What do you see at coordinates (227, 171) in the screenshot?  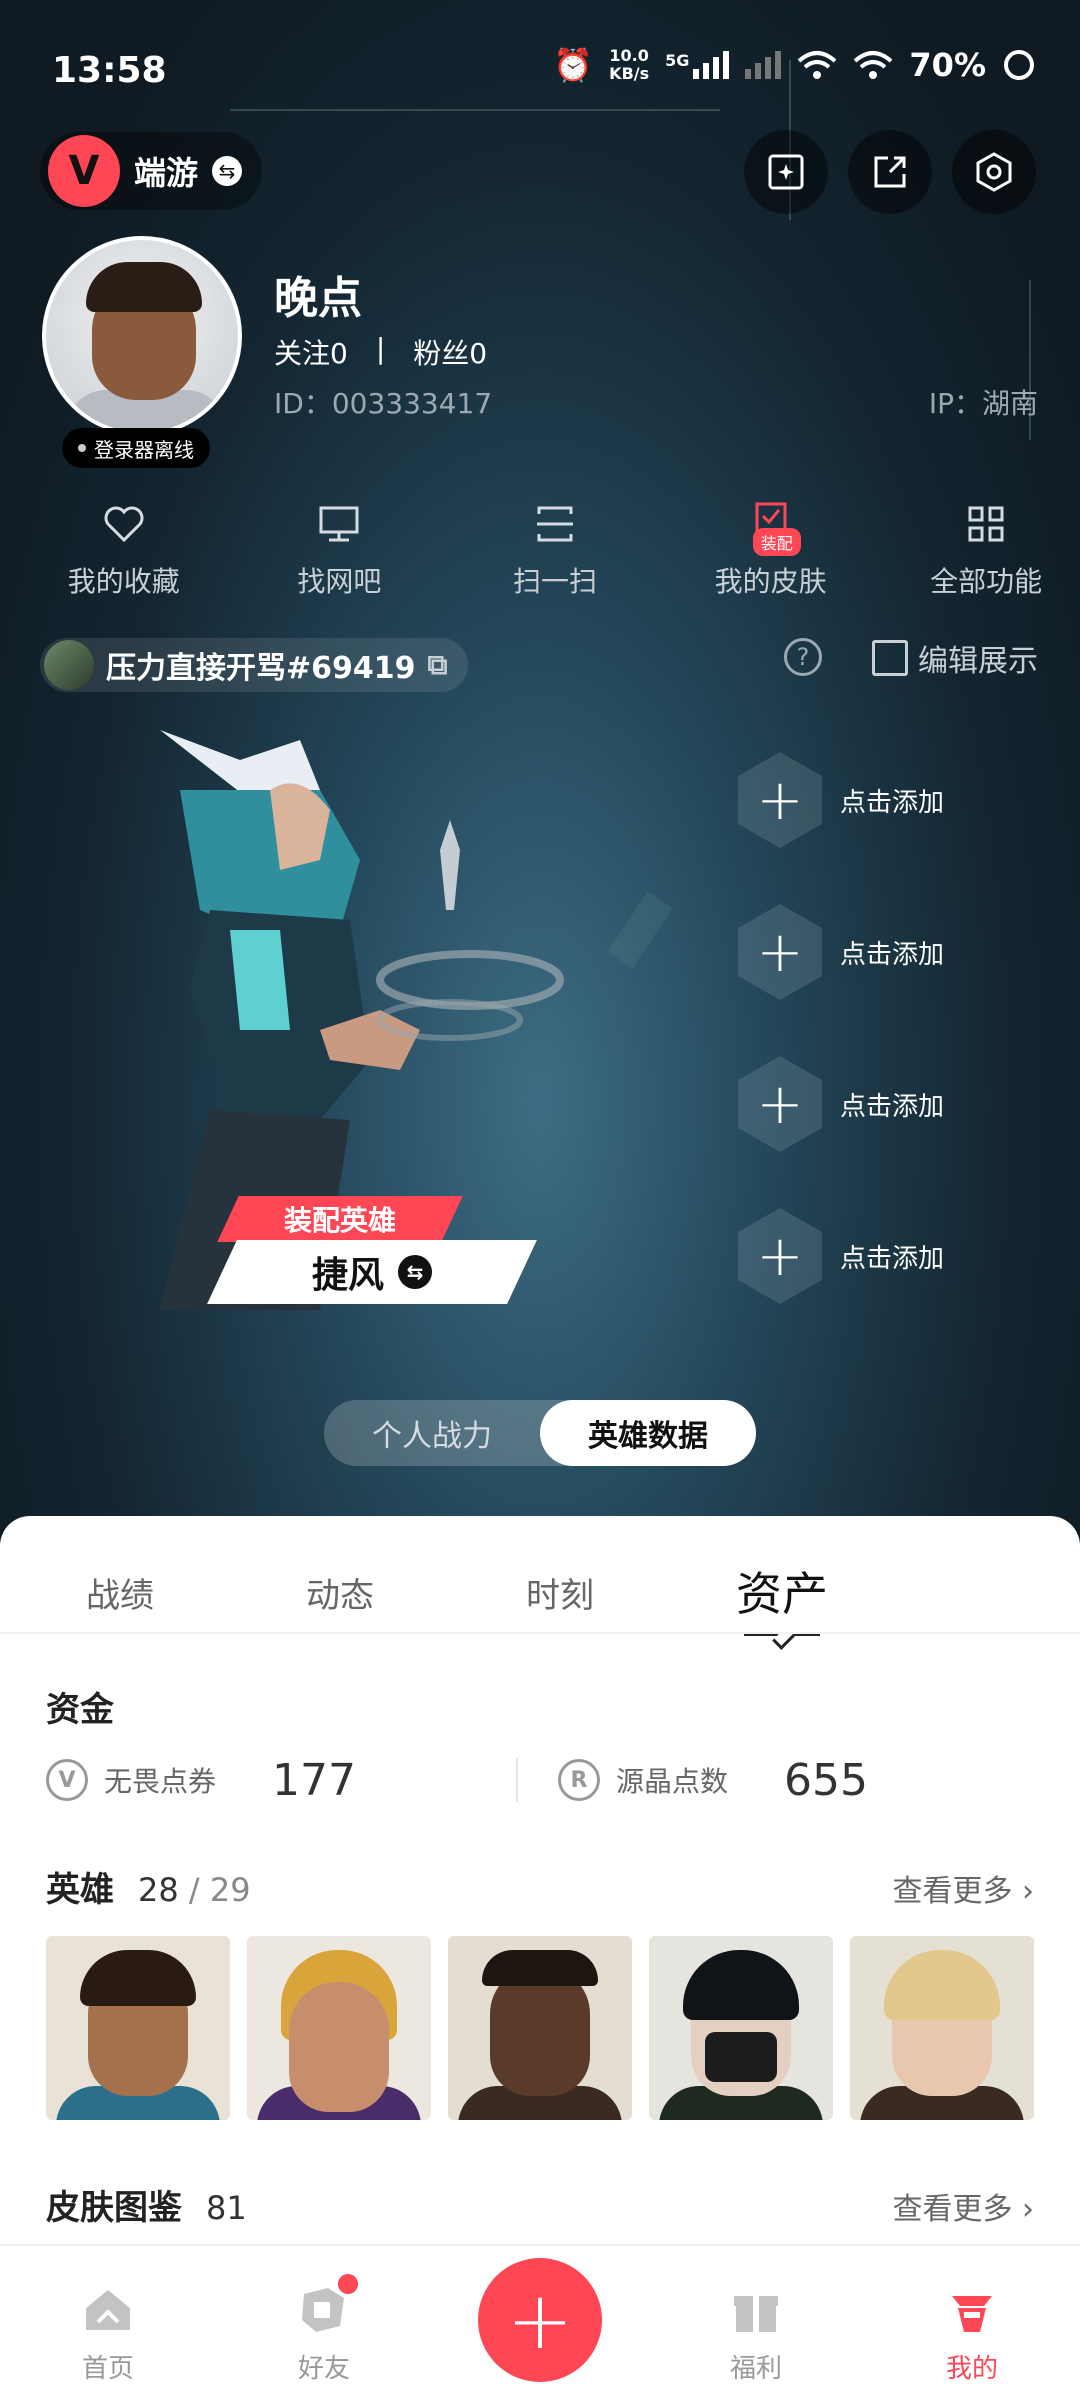 I see `swap-icon: ⇆` at bounding box center [227, 171].